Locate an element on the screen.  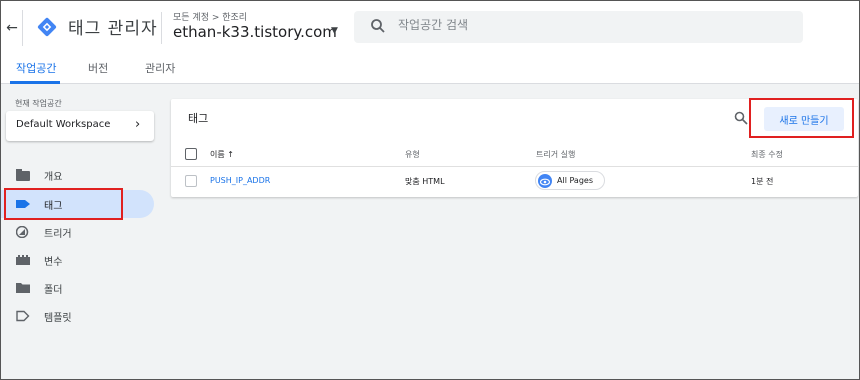
table-row: PUSH_IP_ADDR 맞춤 HTML All Pages 1분 전 is located at coordinates (514, 181).